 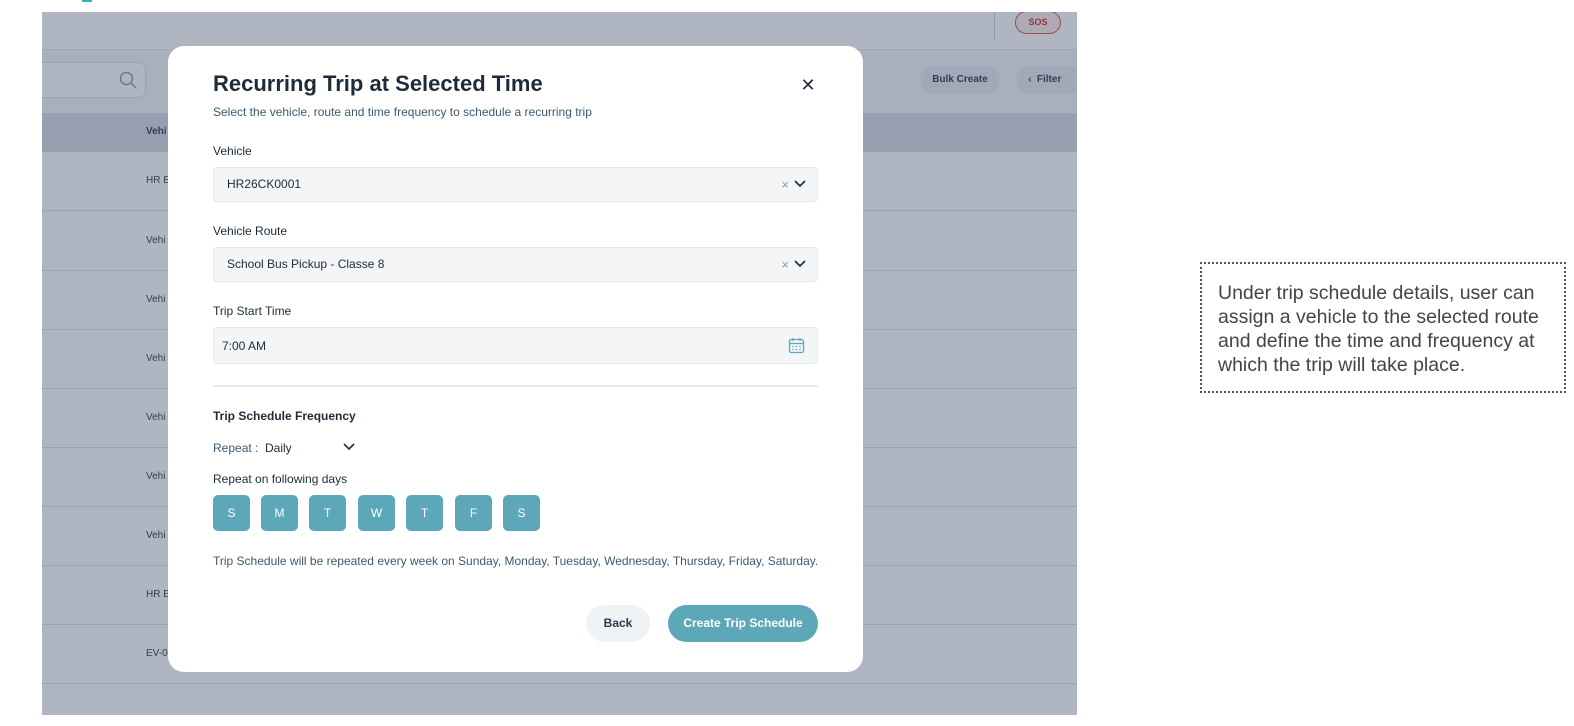 What do you see at coordinates (808, 85) in the screenshot?
I see `close-icon: ✕` at bounding box center [808, 85].